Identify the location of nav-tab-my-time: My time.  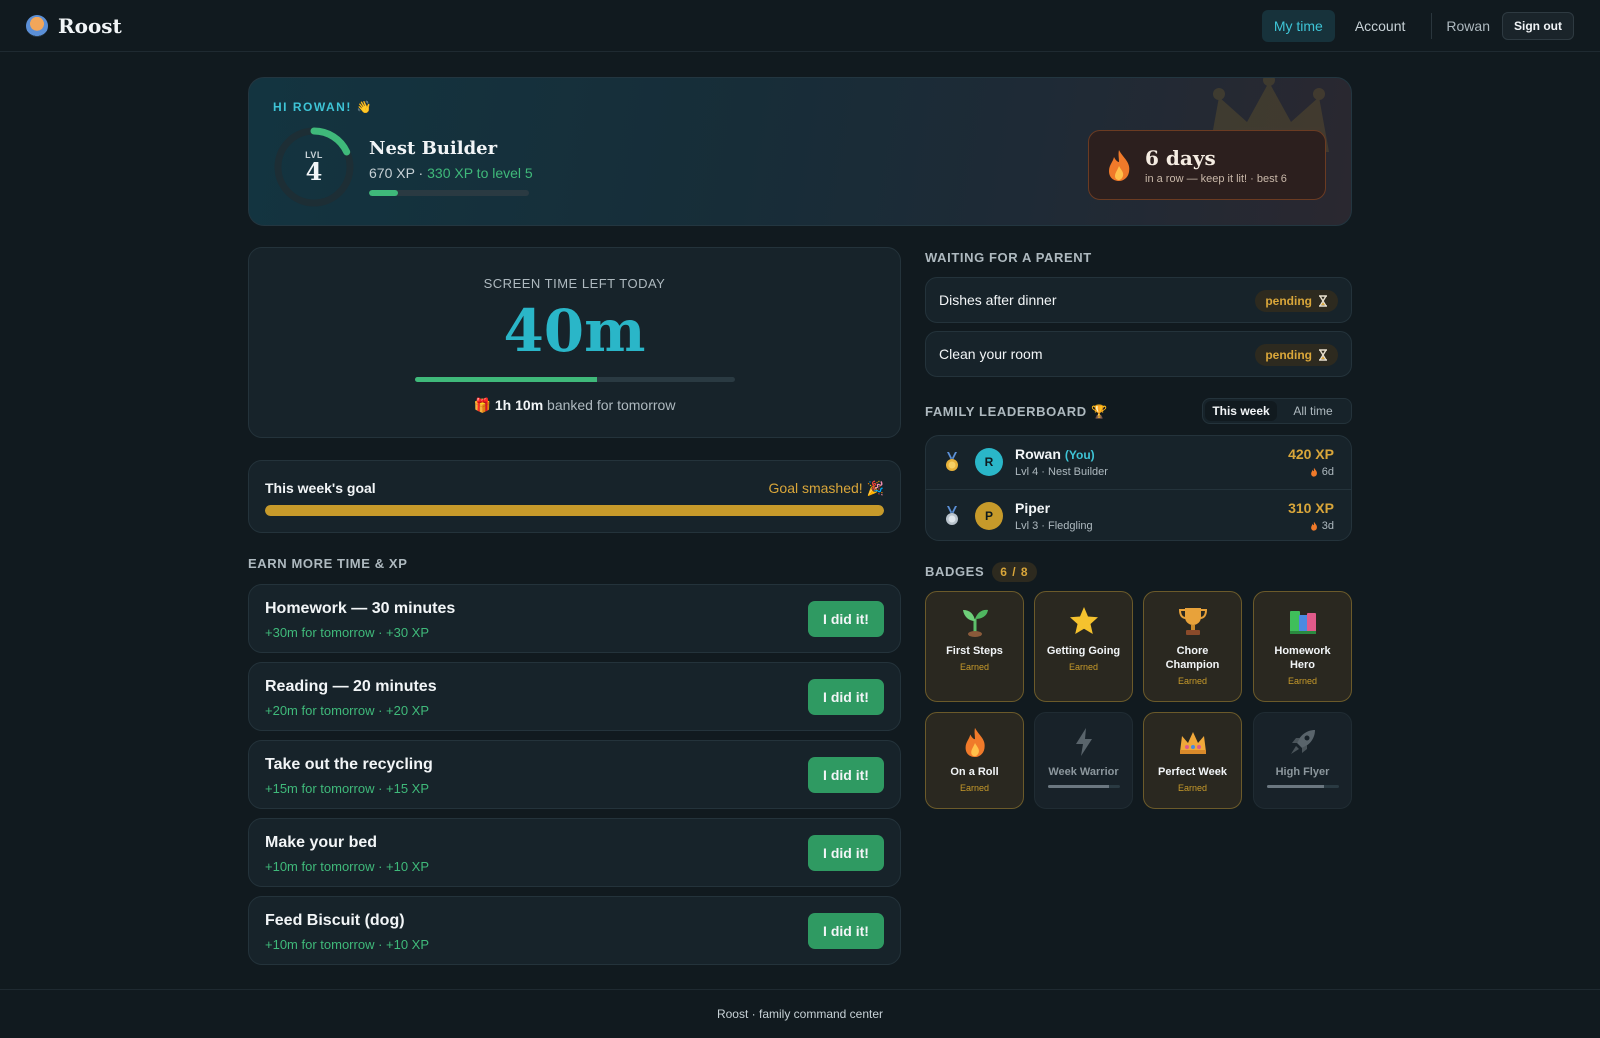
(1298, 25).